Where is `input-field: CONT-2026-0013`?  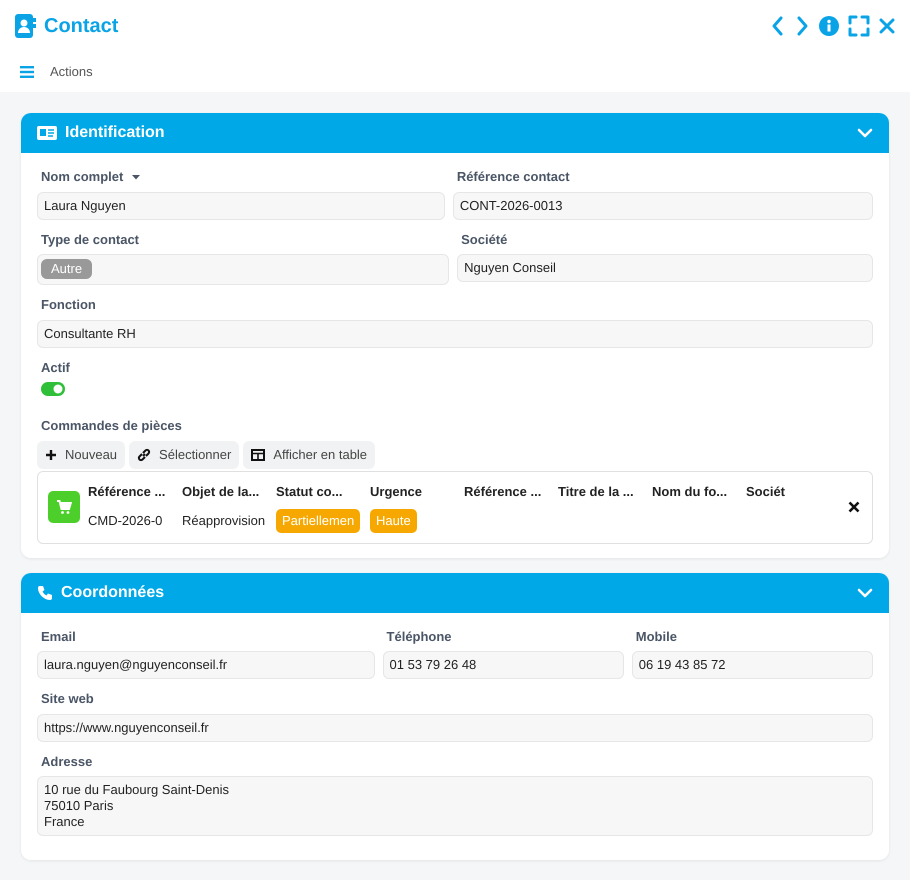
input-field: CONT-2026-0013 is located at coordinates (662, 206).